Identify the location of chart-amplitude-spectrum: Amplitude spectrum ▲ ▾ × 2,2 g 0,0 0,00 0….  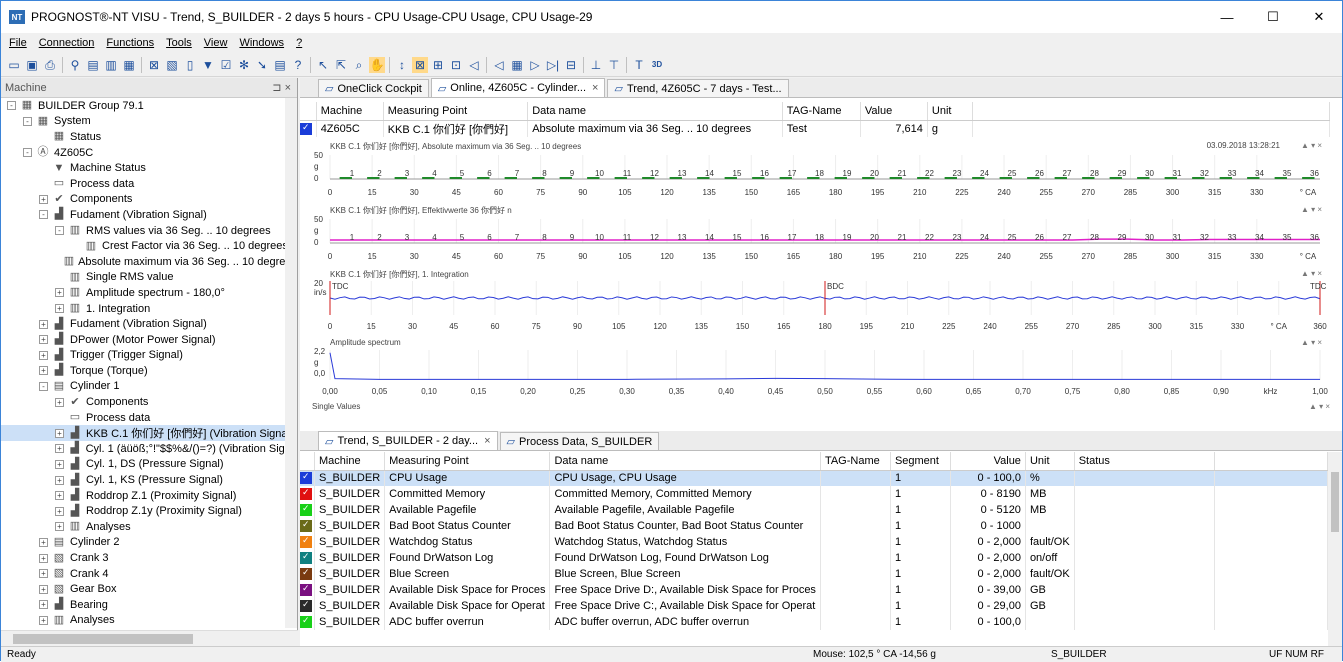
(815, 372).